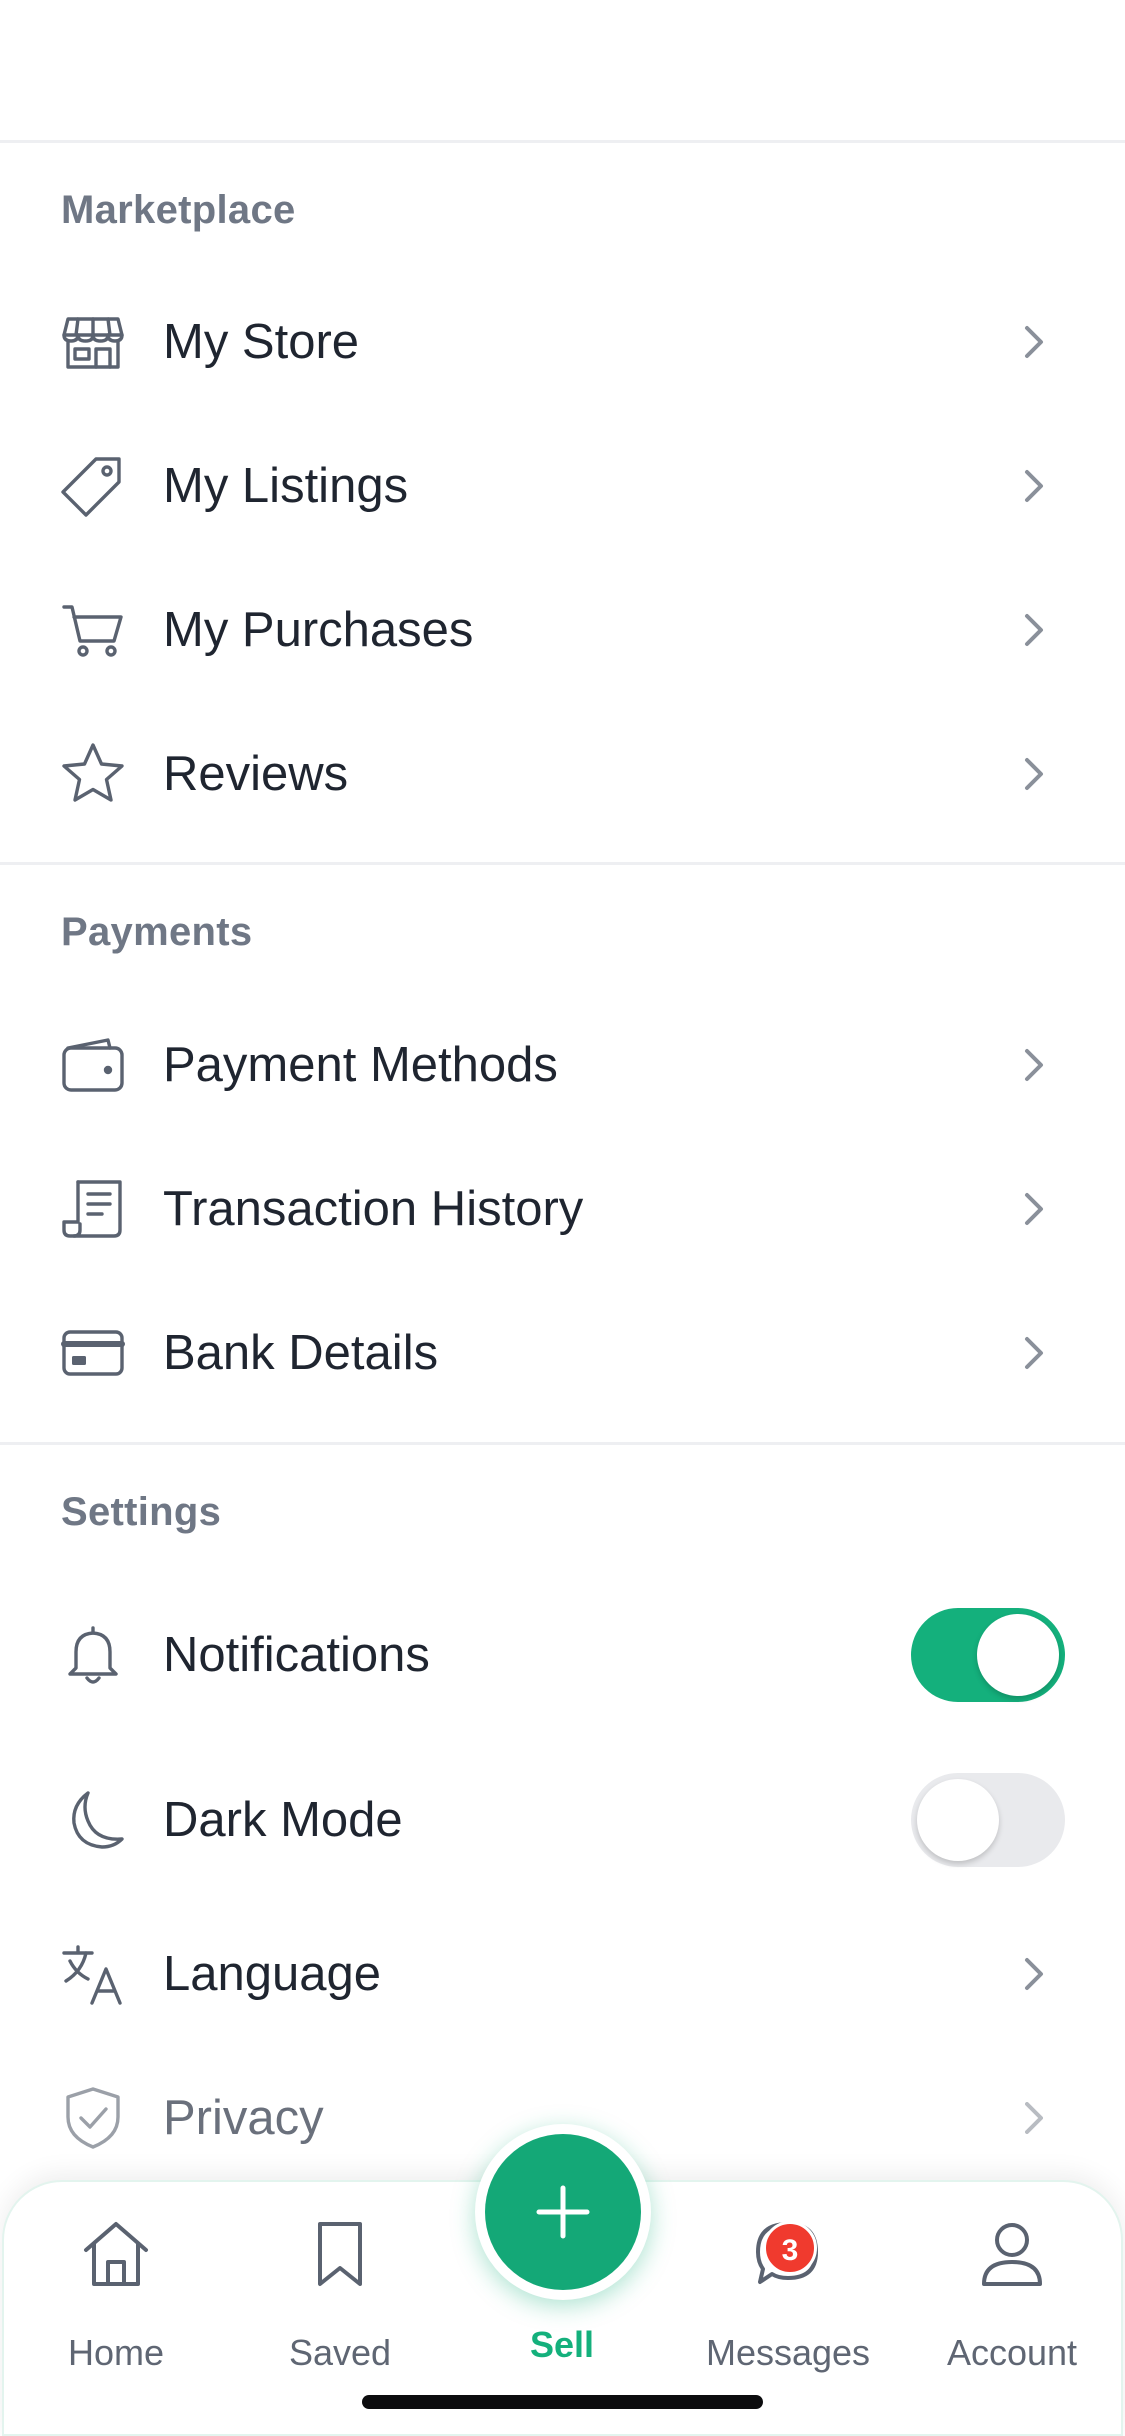 The image size is (1125, 2436). Describe the element at coordinates (93, 486) in the screenshot. I see `tag-icon` at that location.